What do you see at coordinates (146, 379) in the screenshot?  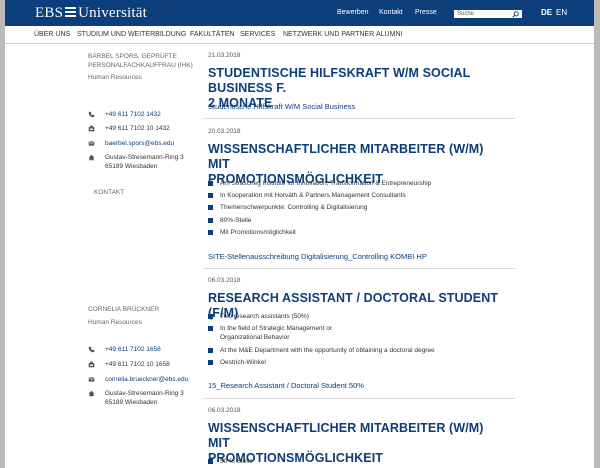 I see `contact-email: cornelia.brueckner@ebs.edu` at bounding box center [146, 379].